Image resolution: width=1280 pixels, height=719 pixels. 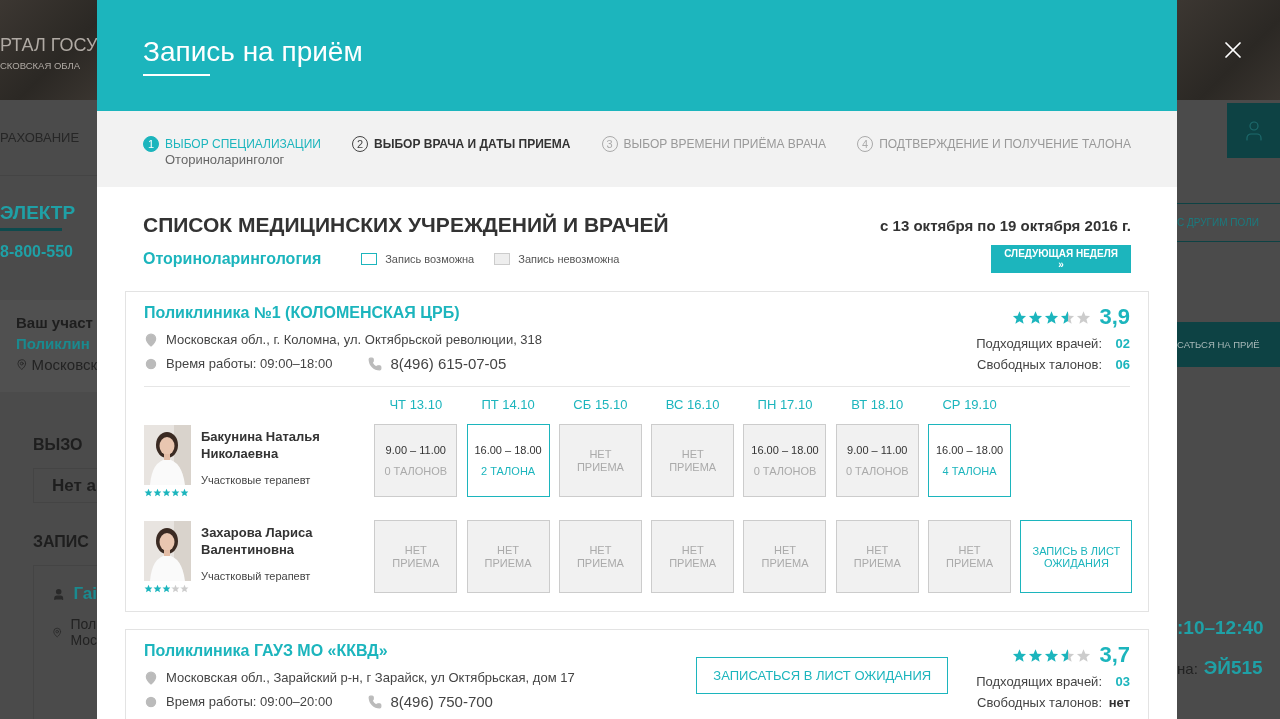 What do you see at coordinates (370, 677) in the screenshot?
I see `clinic-address: Московская обл., Зарайский р-н, г Зарайск, ул Октябрьская, дом 17` at bounding box center [370, 677].